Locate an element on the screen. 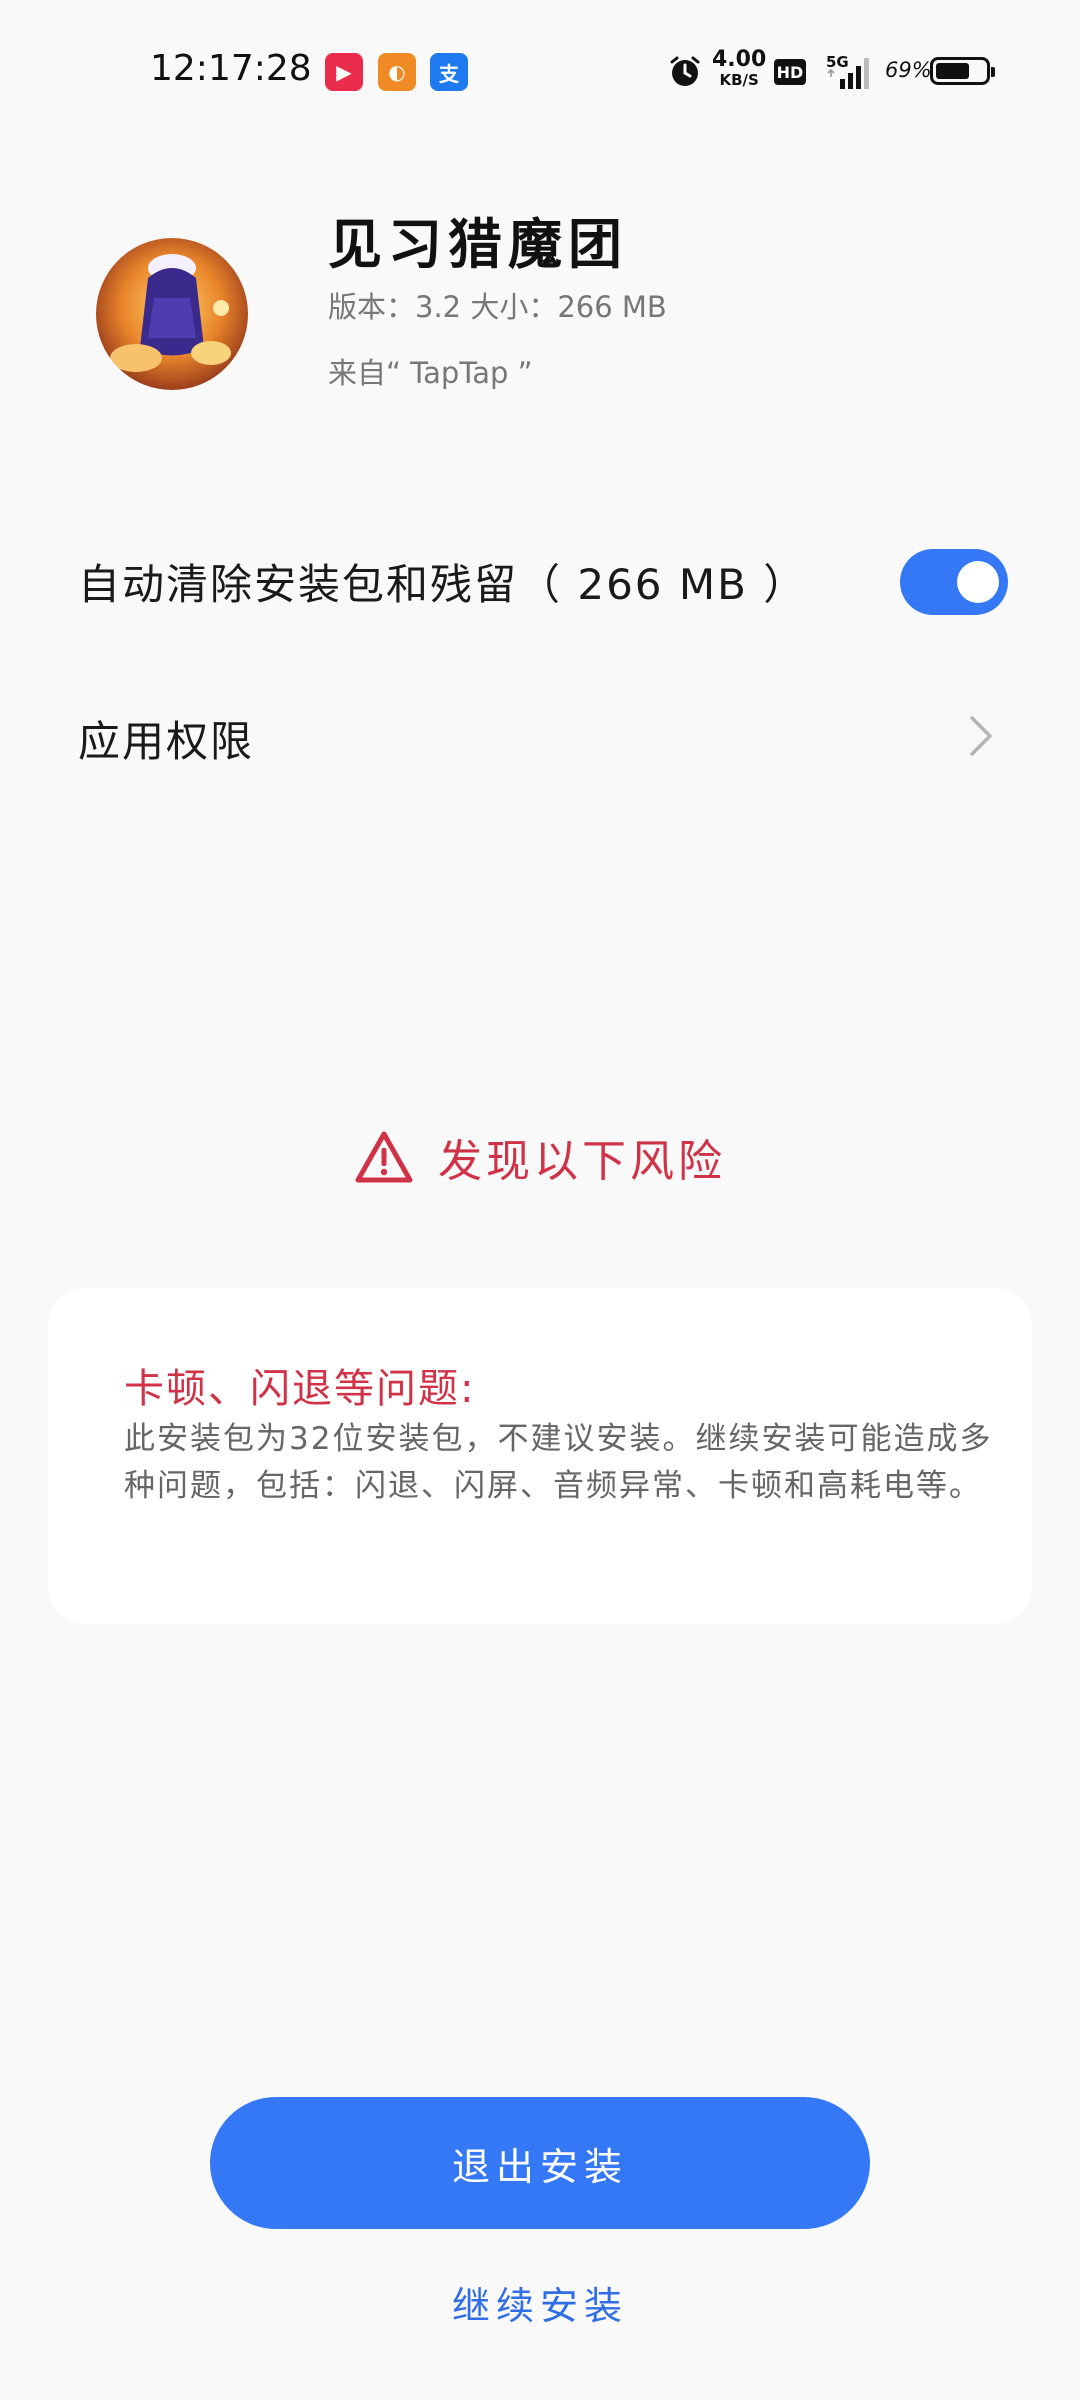 This screenshot has height=2400, width=1080. toggle-knob is located at coordinates (978, 582).